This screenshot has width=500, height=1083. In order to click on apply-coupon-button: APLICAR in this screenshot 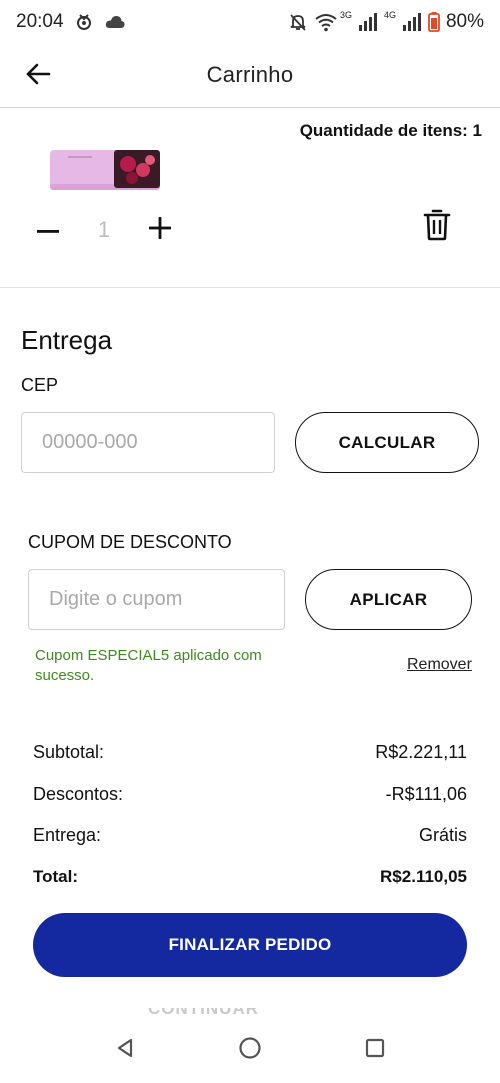, I will do `click(388, 599)`.